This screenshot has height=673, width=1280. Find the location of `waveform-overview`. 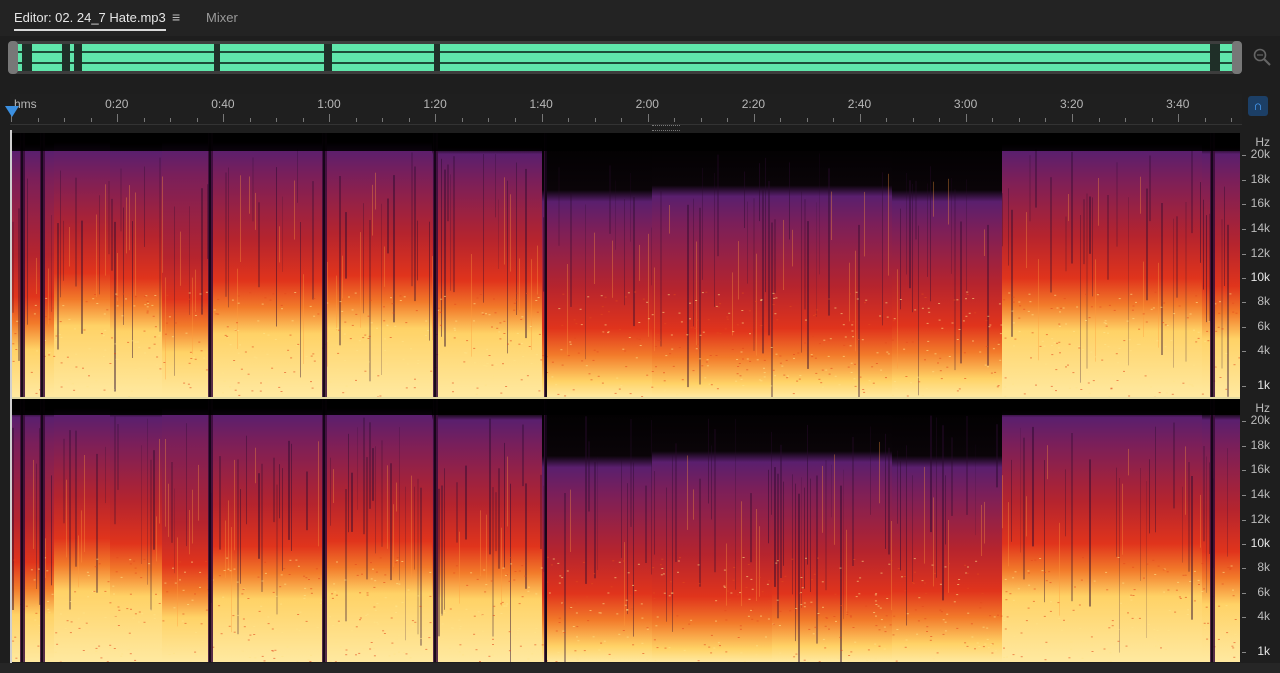

waveform-overview is located at coordinates (625, 57).